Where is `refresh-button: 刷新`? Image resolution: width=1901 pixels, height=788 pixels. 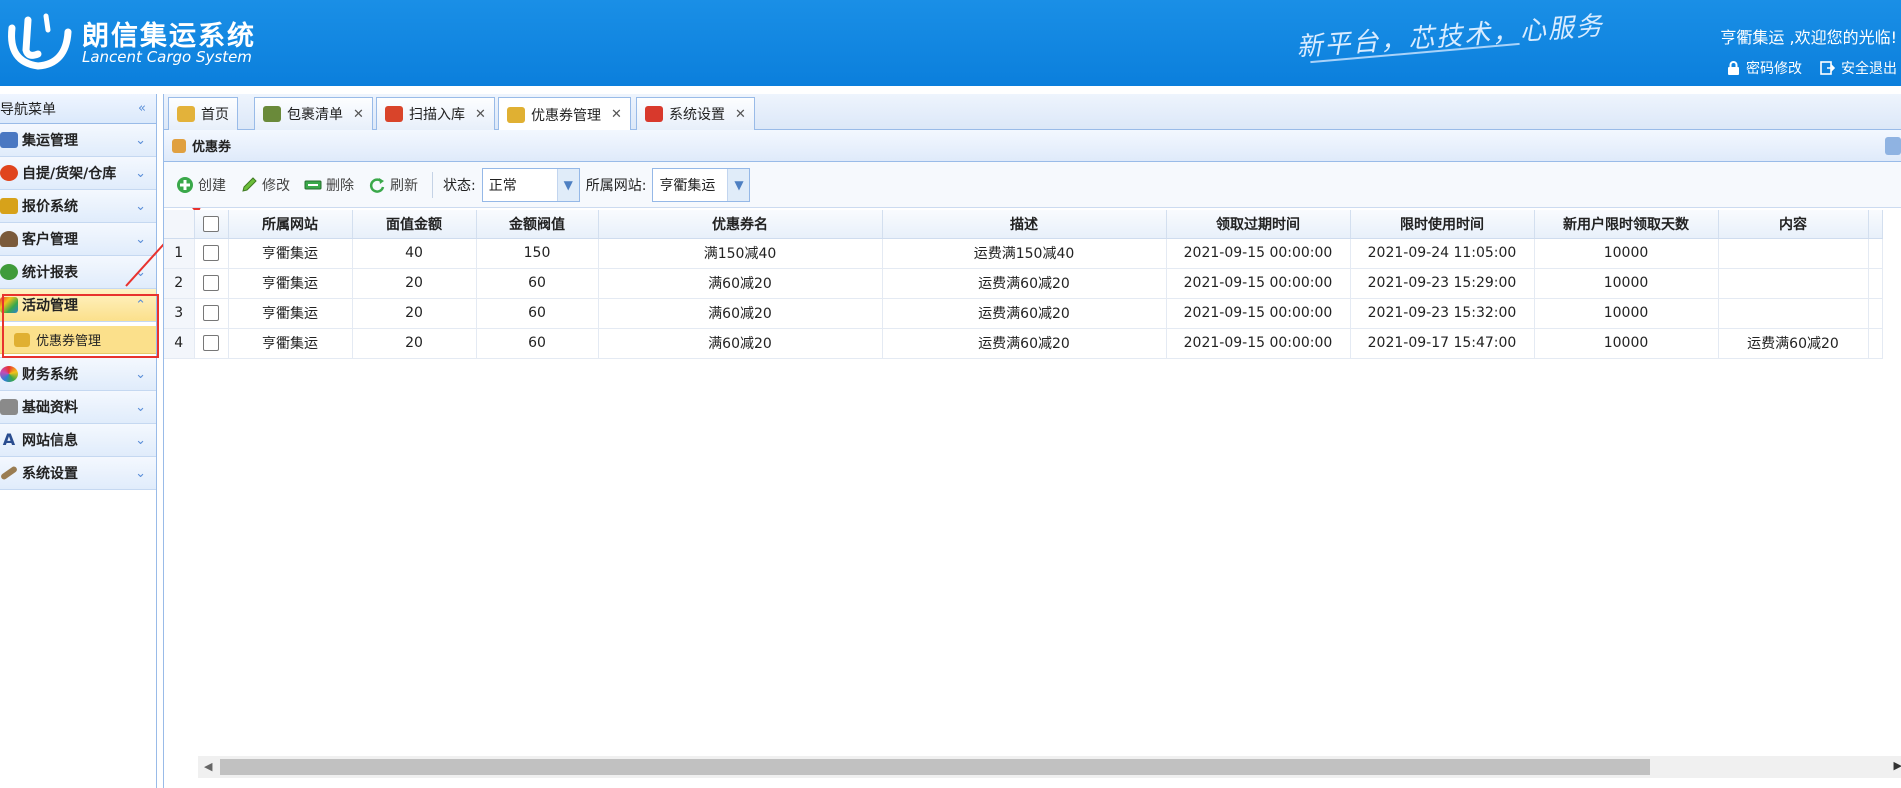 refresh-button: 刷新 is located at coordinates (393, 185).